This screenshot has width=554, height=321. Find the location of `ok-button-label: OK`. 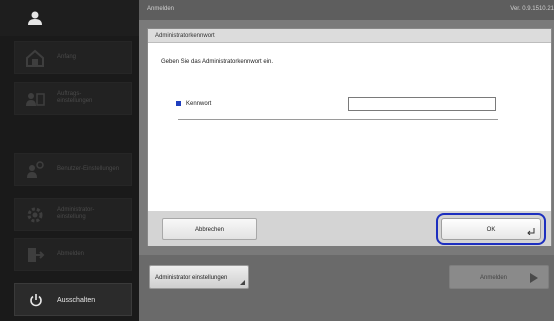

ok-button-label: OK is located at coordinates (491, 230).